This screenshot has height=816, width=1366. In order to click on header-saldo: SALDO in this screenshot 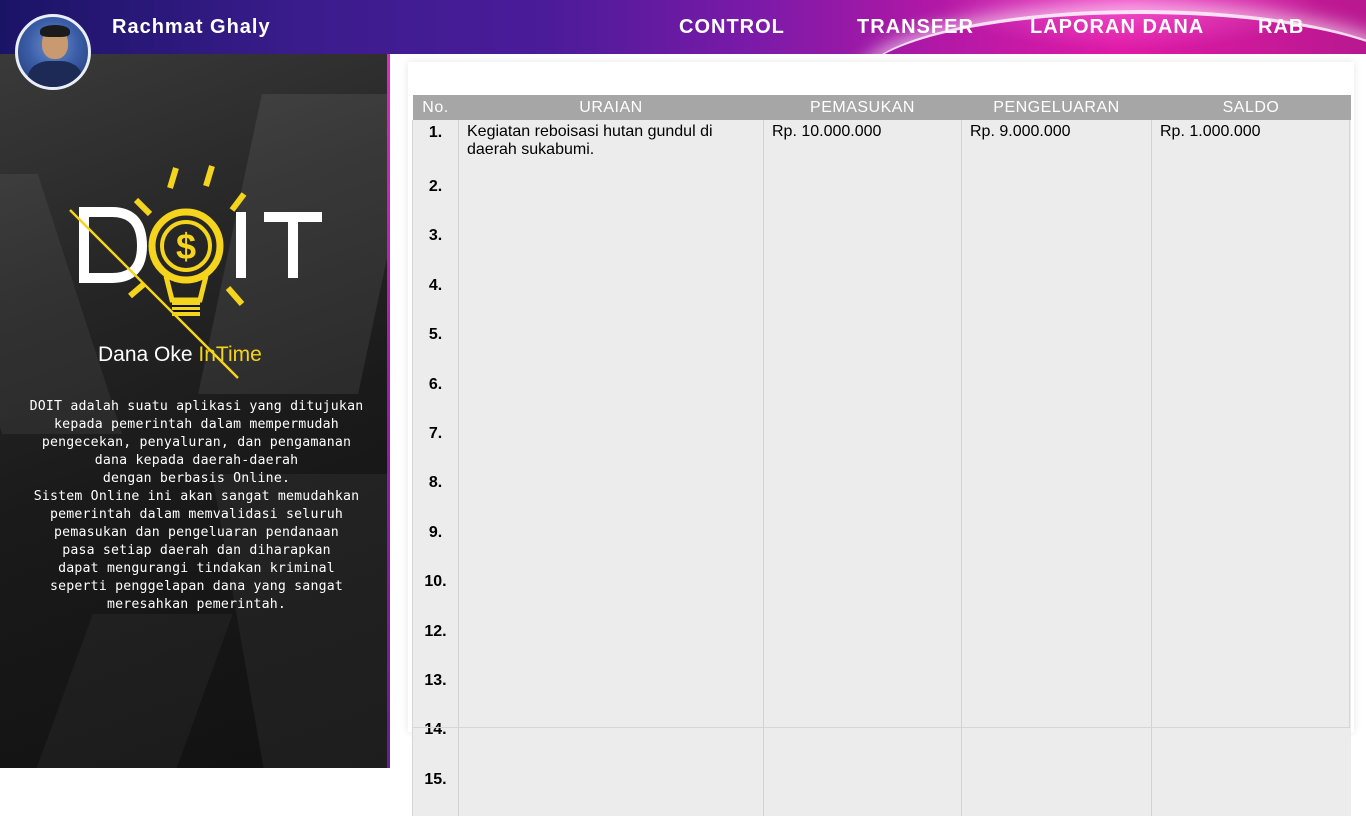, I will do `click(1251, 107)`.